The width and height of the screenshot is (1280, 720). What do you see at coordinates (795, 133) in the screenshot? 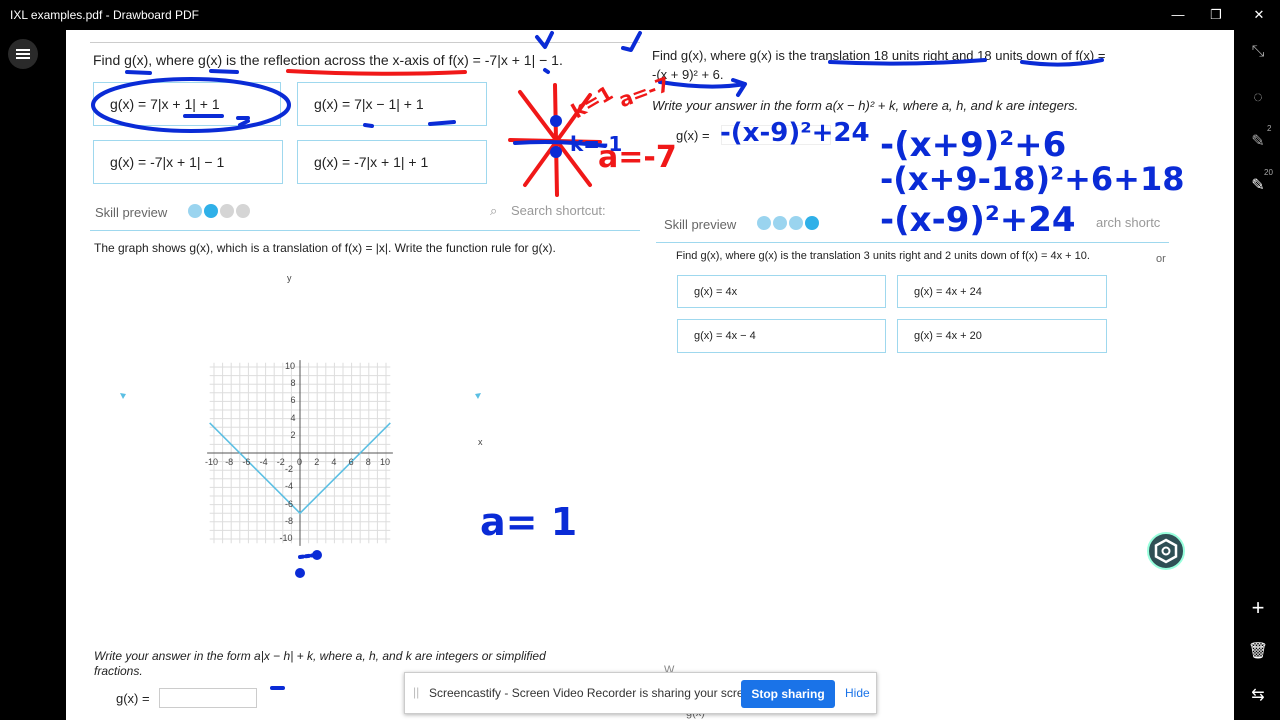
I see `ink-answer: -(x-9)²+24` at bounding box center [795, 133].